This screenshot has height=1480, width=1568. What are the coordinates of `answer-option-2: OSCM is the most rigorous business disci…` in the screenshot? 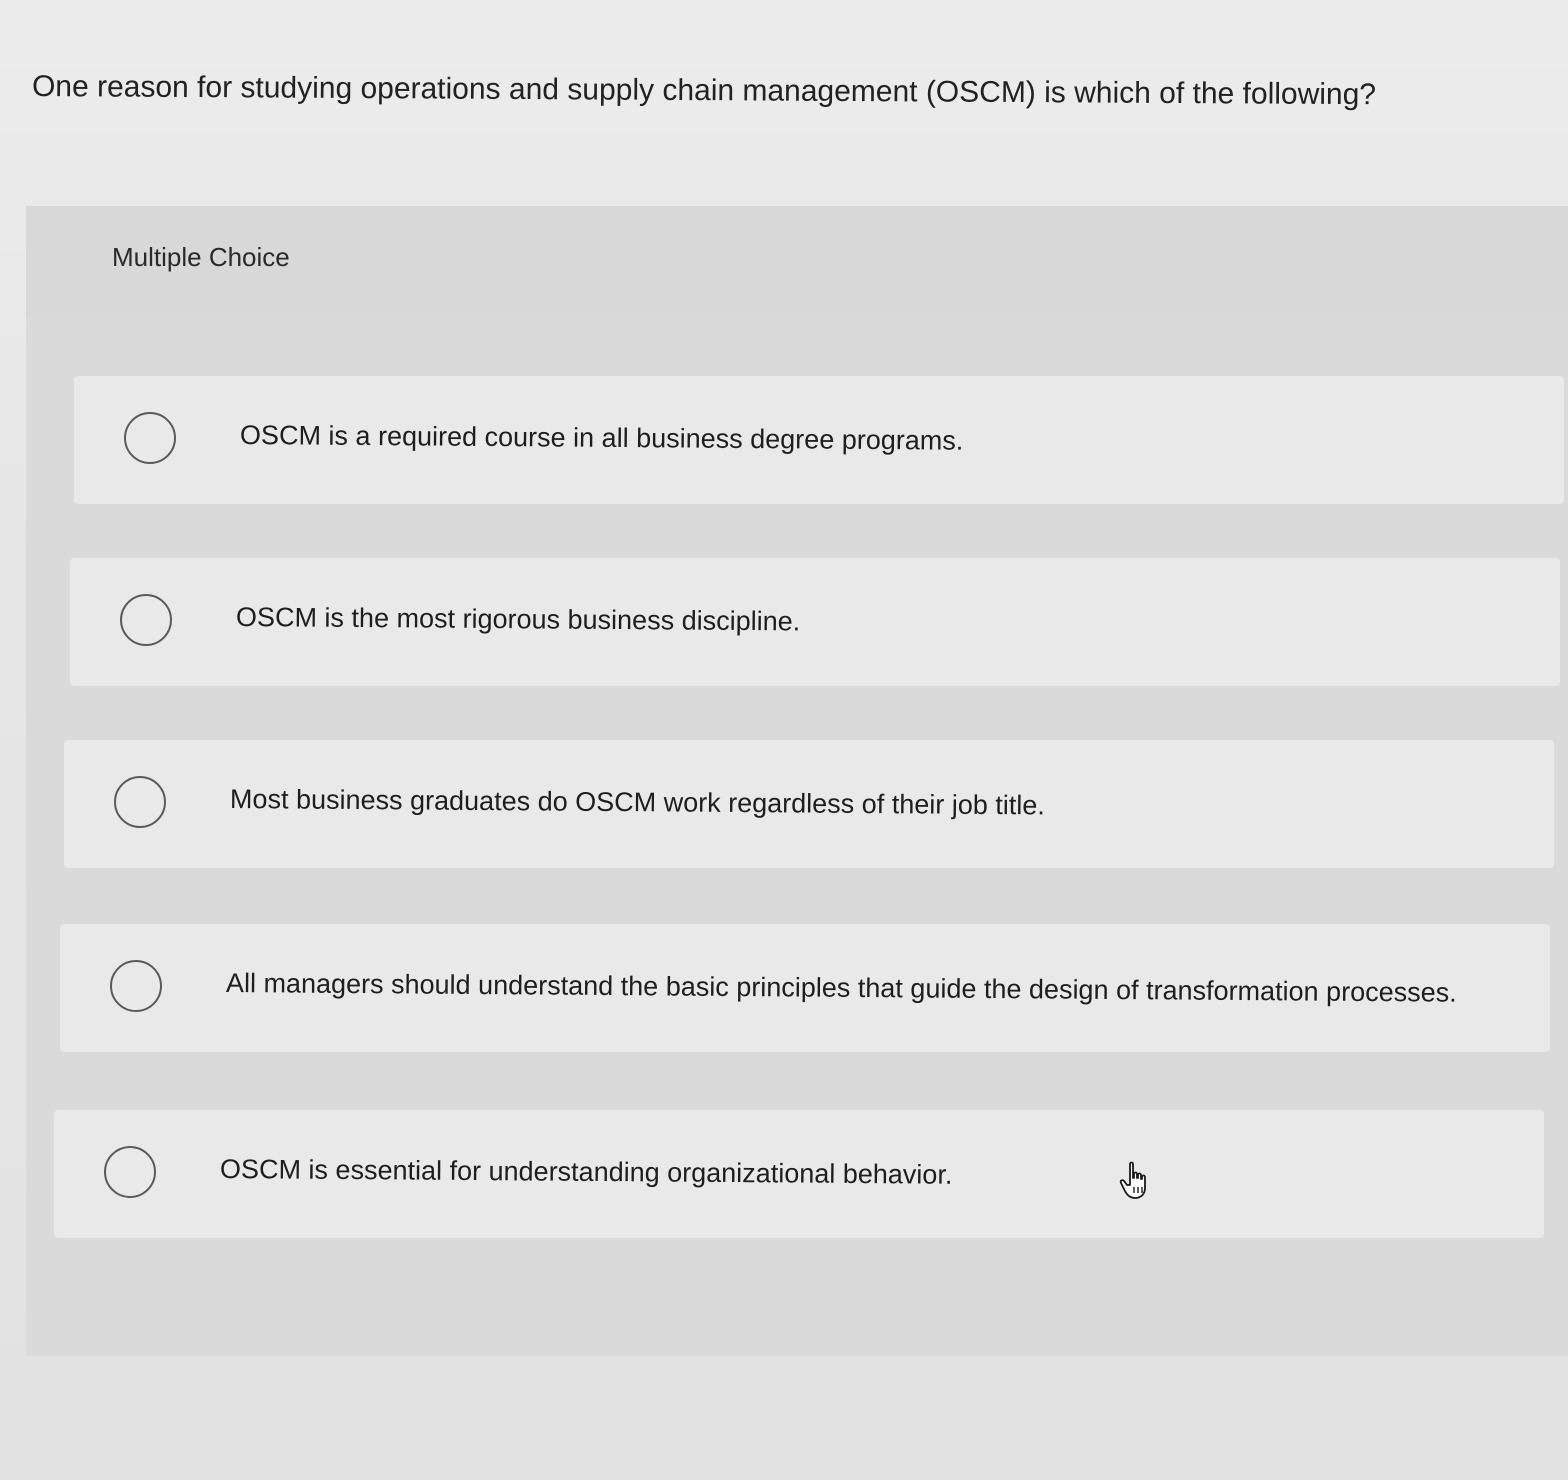 It's located at (815, 622).